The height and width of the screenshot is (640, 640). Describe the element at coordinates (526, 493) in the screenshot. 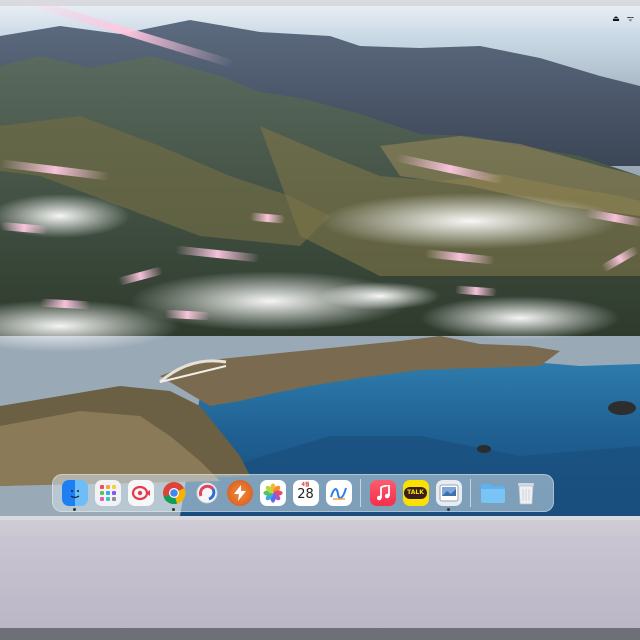

I see `trash-icon` at that location.